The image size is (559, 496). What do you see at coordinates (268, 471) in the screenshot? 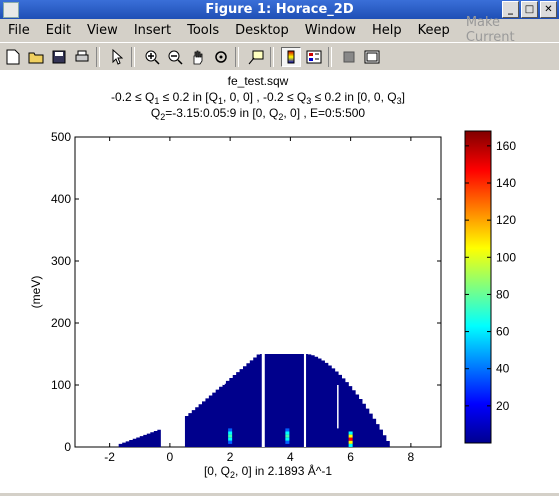
I see `x-axis-label: [0, Q2, 0] in 2.1893 Å^-1` at bounding box center [268, 471].